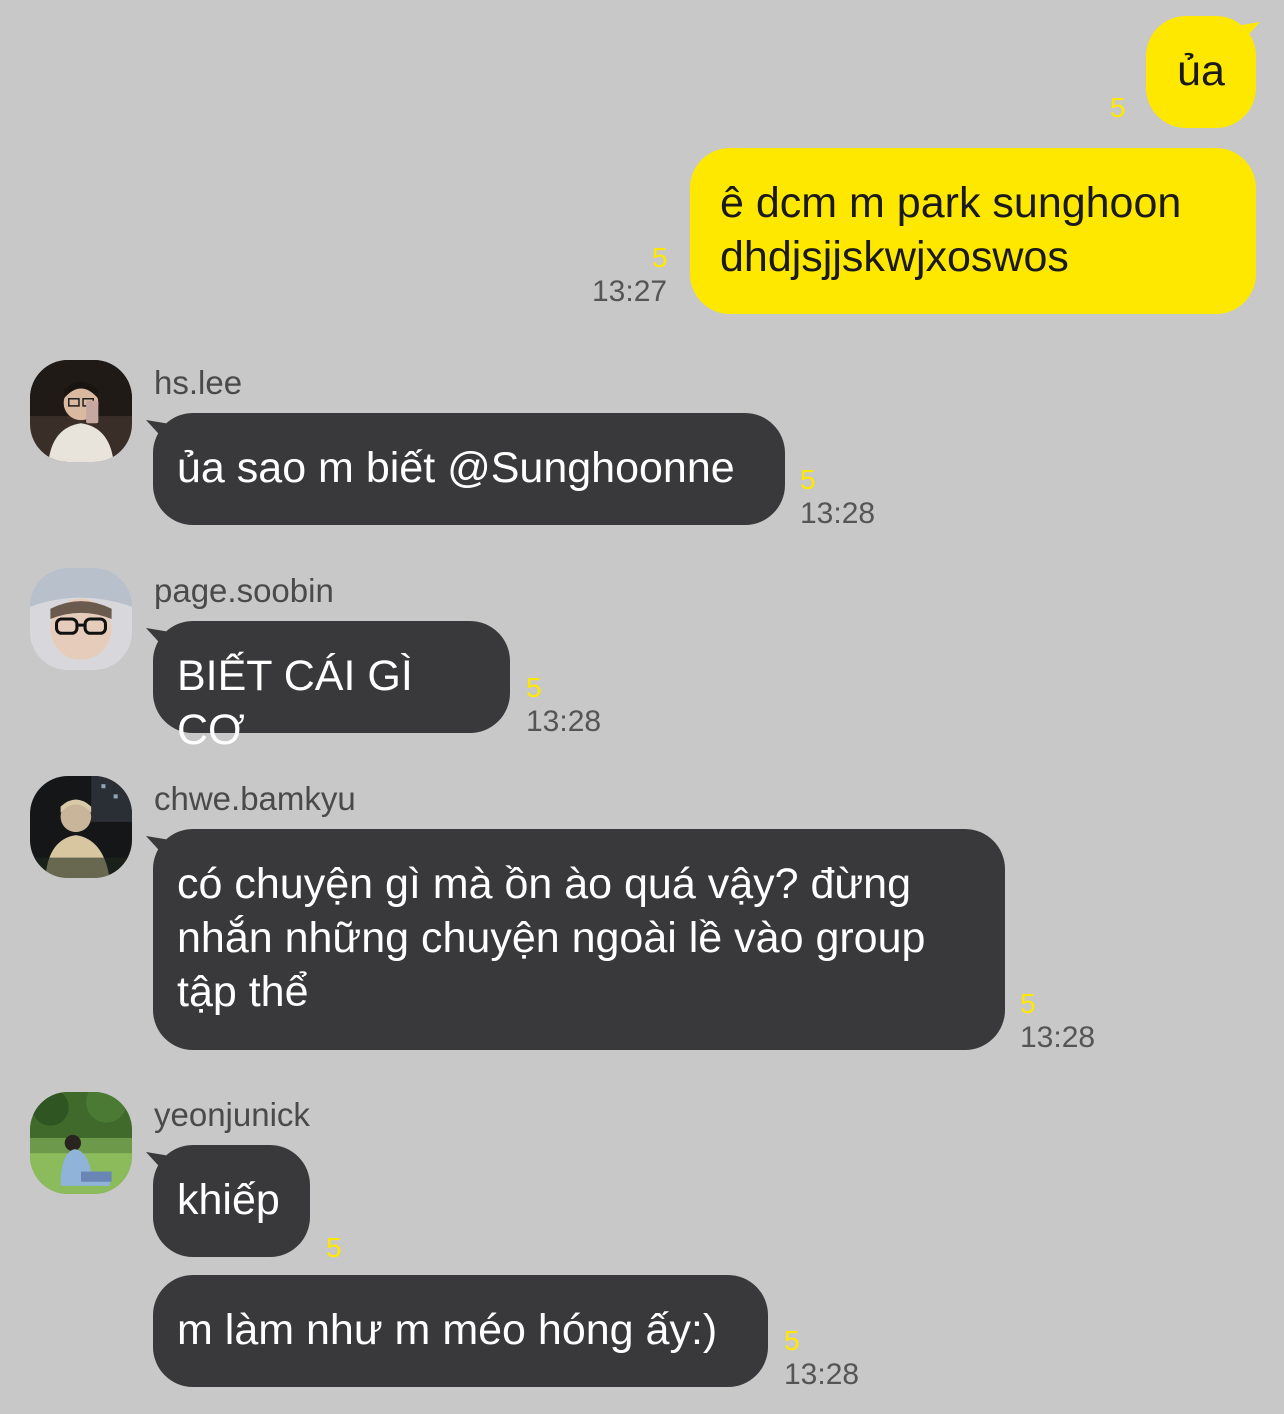 The height and width of the screenshot is (1414, 1284). Describe the element at coordinates (232, 1114) in the screenshot. I see `sender-name: yeonjunick` at that location.